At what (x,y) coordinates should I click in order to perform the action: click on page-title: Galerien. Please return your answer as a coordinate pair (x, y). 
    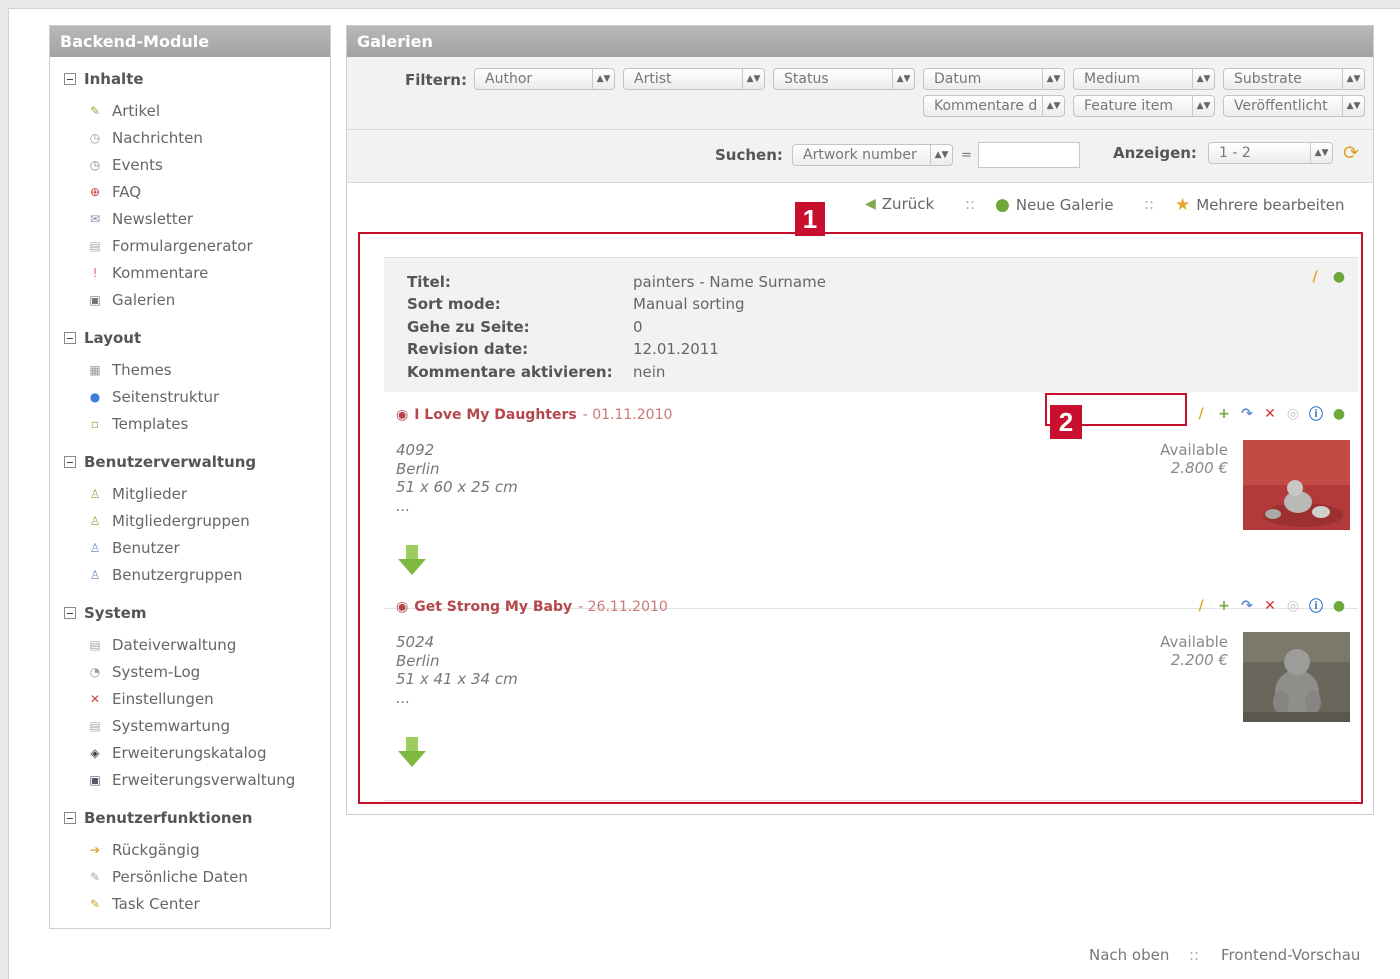
    Looking at the image, I should click on (860, 41).